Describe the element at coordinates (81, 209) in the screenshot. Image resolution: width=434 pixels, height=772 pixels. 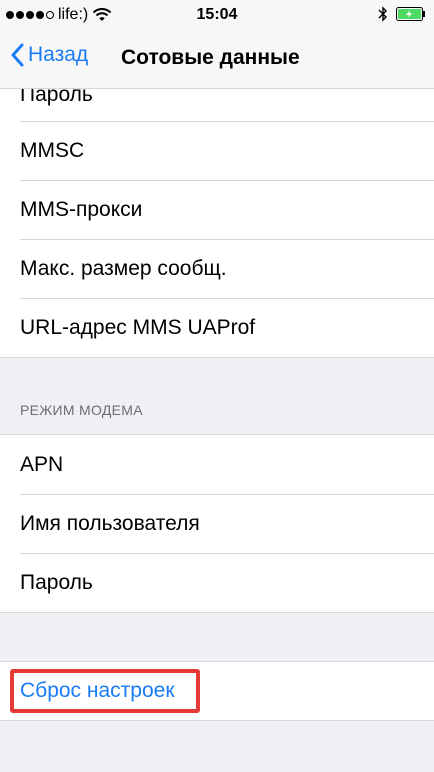
I see `row-label: MMS-прокси` at that location.